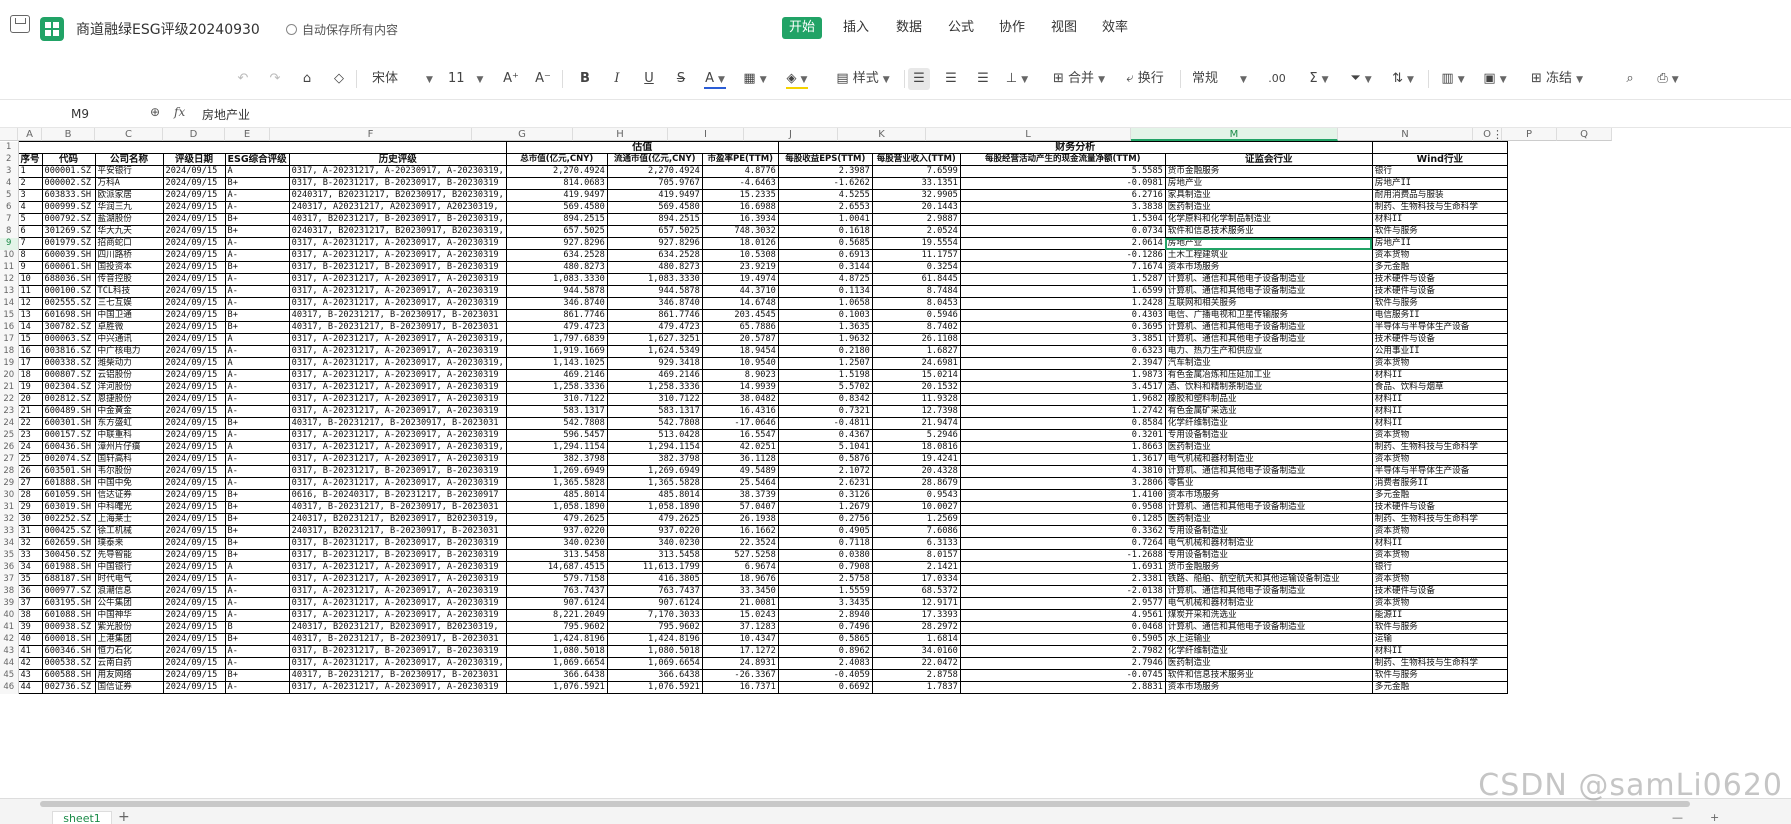 This screenshot has height=824, width=1791. Describe the element at coordinates (9, 339) in the screenshot. I see `row-header: 17` at that location.